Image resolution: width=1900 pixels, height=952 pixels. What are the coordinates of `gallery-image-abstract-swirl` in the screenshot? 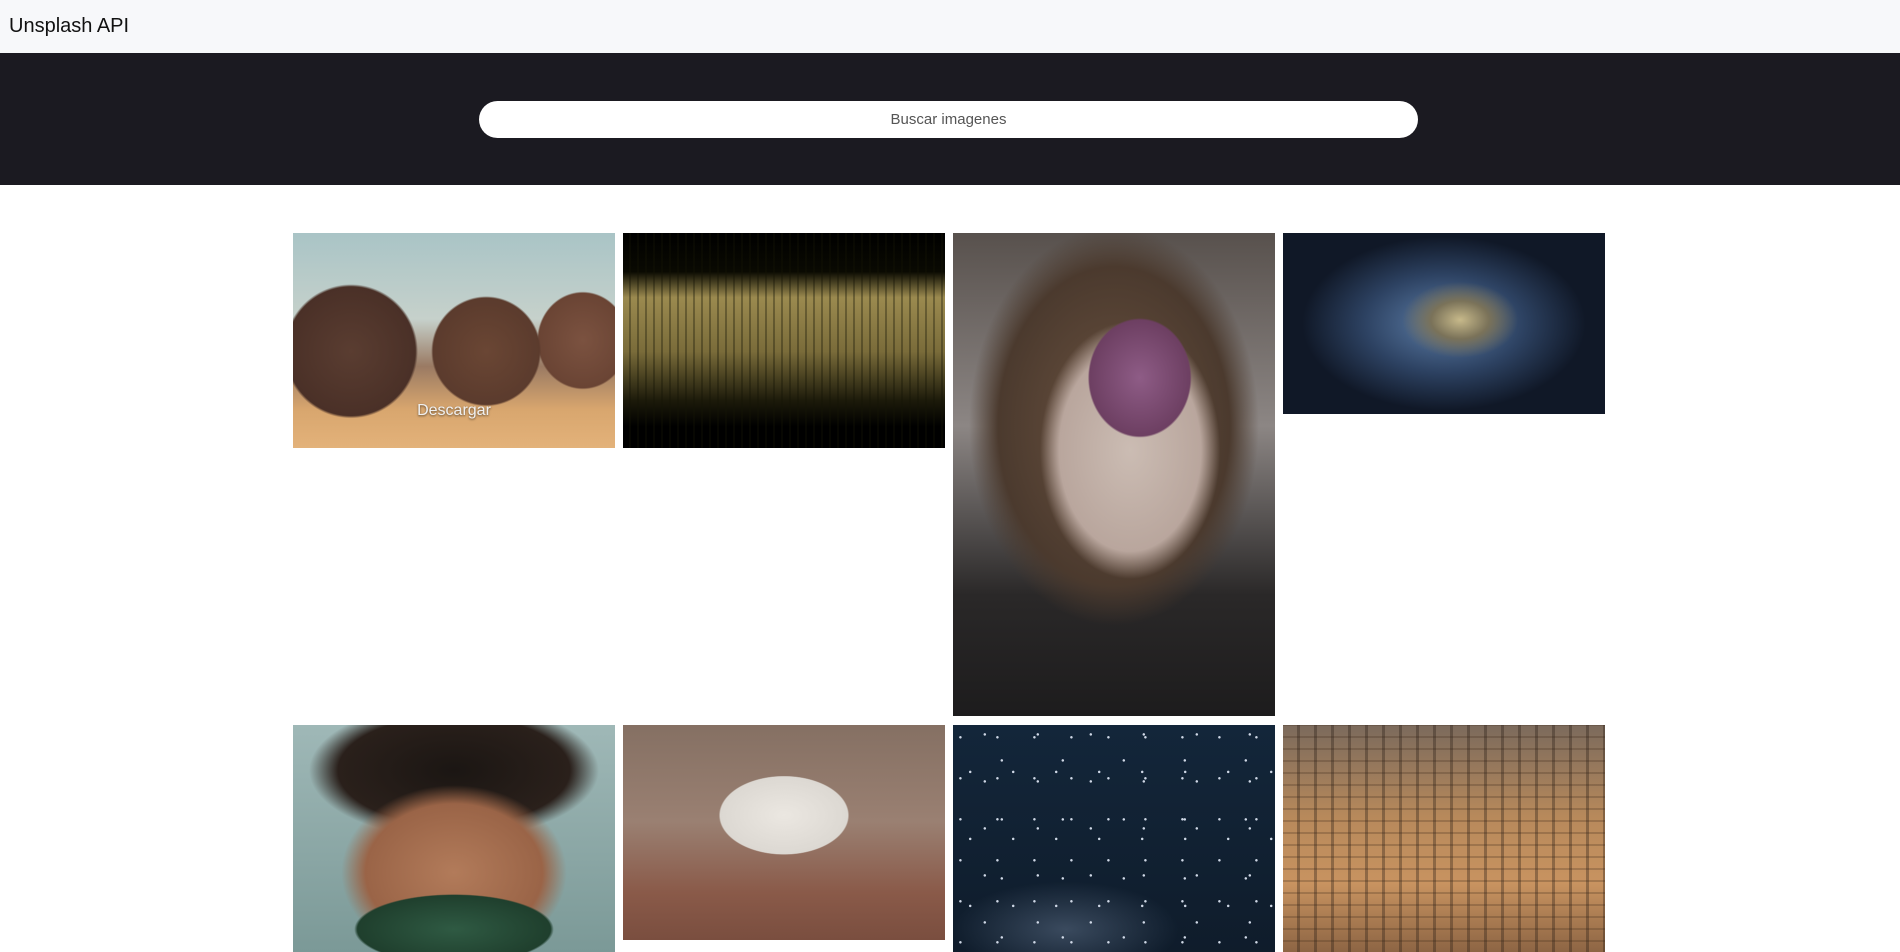 It's located at (1444, 323).